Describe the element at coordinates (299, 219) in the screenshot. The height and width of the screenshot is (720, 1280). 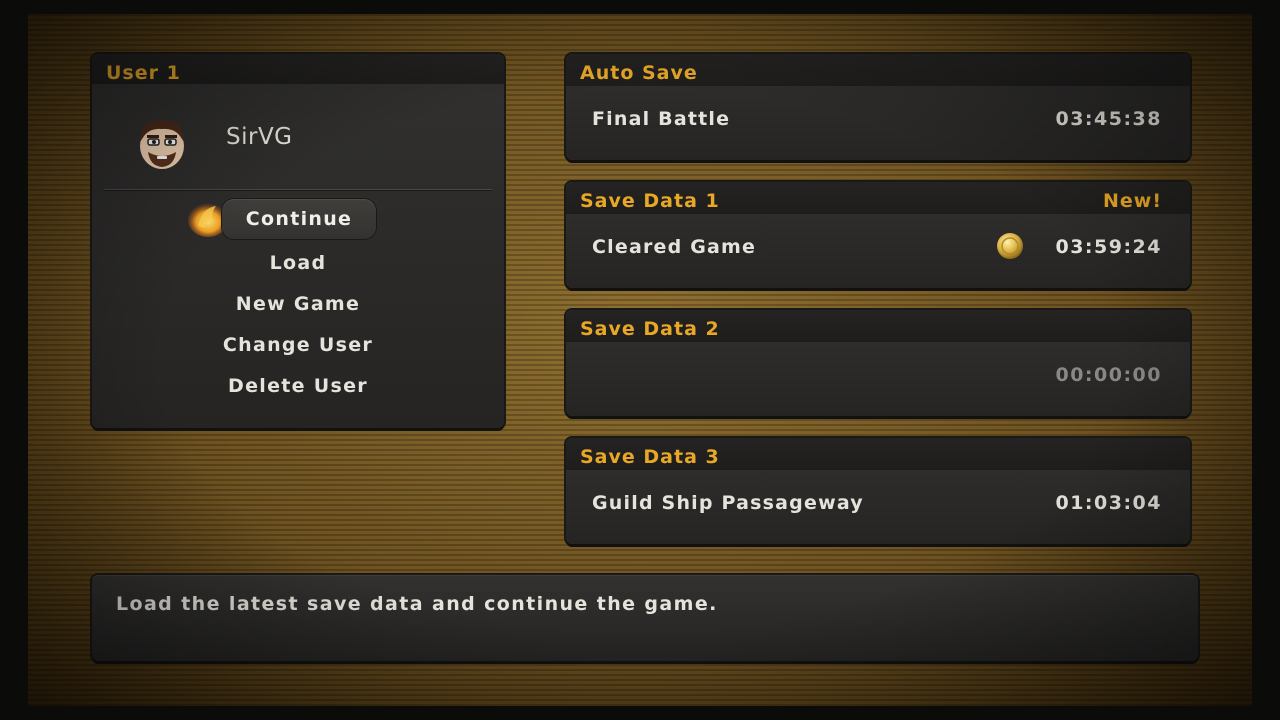
I see `continue-button: Continue` at that location.